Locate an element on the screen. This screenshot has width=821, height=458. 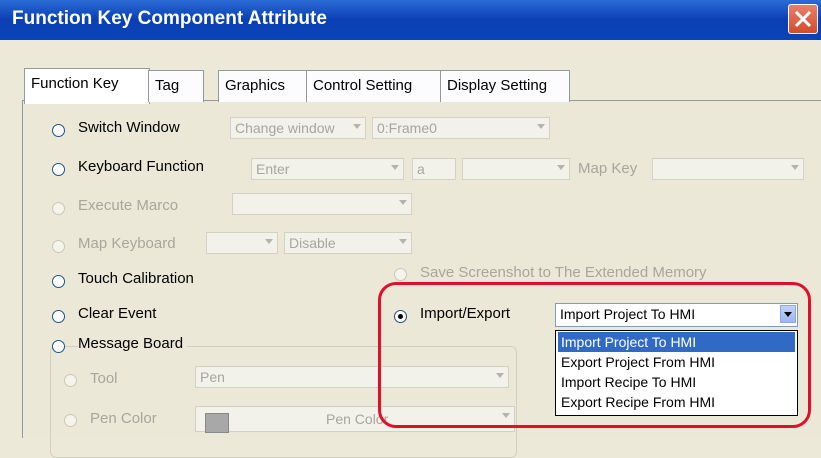
tool-combo-value: Pen is located at coordinates (212, 377).